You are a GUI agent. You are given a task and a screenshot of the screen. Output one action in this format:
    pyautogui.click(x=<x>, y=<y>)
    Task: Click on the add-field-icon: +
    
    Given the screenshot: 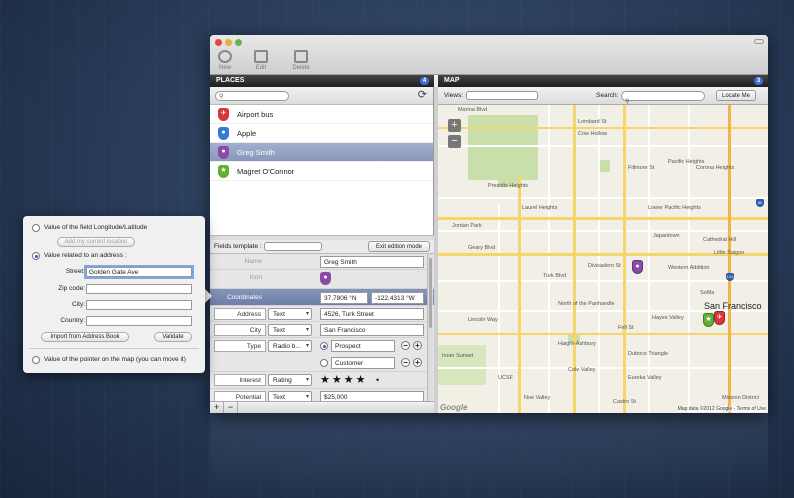 What is the action you would take?
    pyautogui.click(x=217, y=407)
    